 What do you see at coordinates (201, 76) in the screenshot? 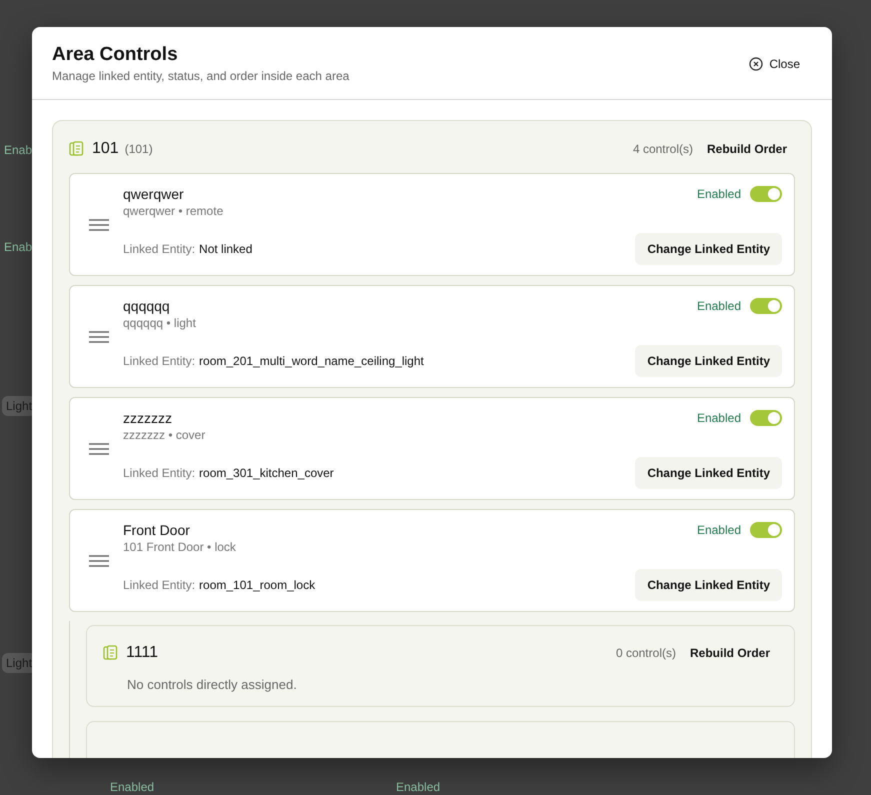
I see `dialog-subtitle: Manage linked entity, status, and order inside each area` at bounding box center [201, 76].